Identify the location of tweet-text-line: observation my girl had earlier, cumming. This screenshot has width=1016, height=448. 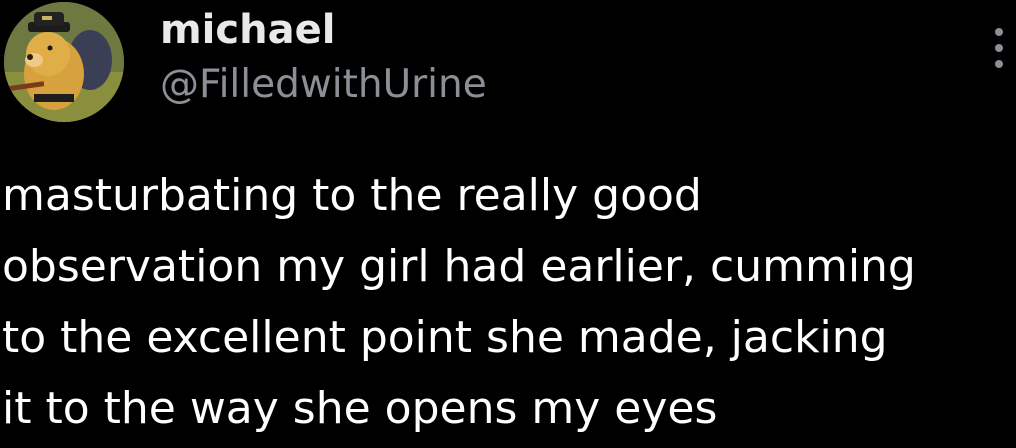
(459, 266).